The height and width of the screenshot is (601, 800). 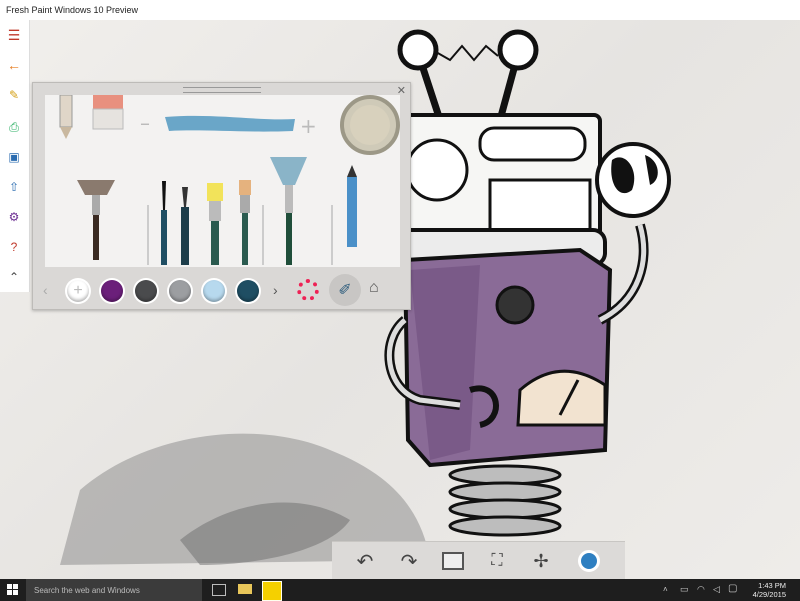 What do you see at coordinates (701, 589) in the screenshot?
I see `network-icon: ◠` at bounding box center [701, 589].